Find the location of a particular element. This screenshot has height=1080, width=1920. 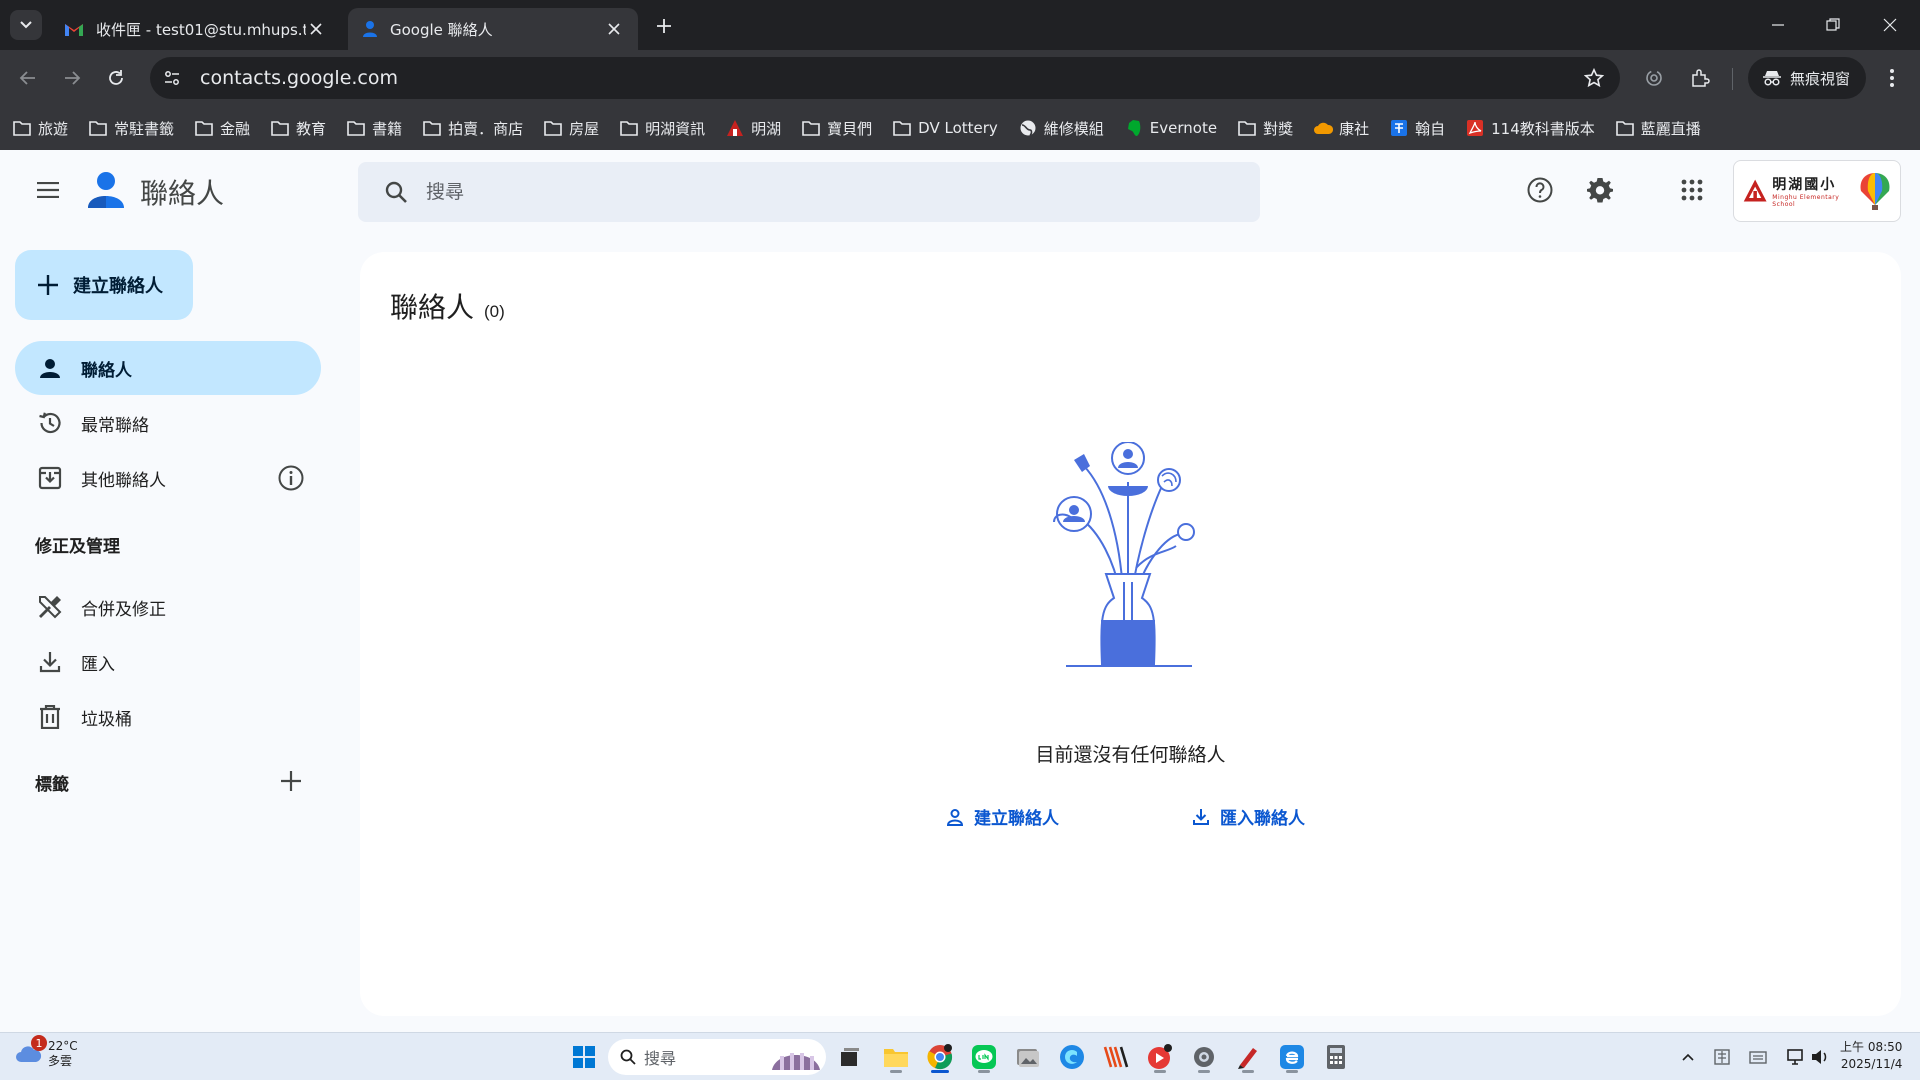

info-icon is located at coordinates (291, 478).